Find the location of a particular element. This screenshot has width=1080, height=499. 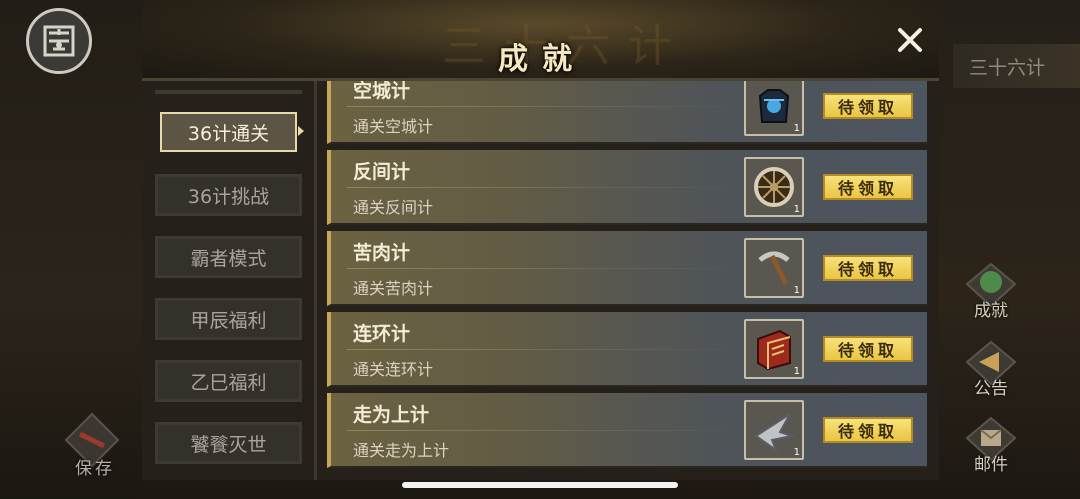

achievement-row: 连环计 通关连环计 1 待领取 is located at coordinates (627, 349).